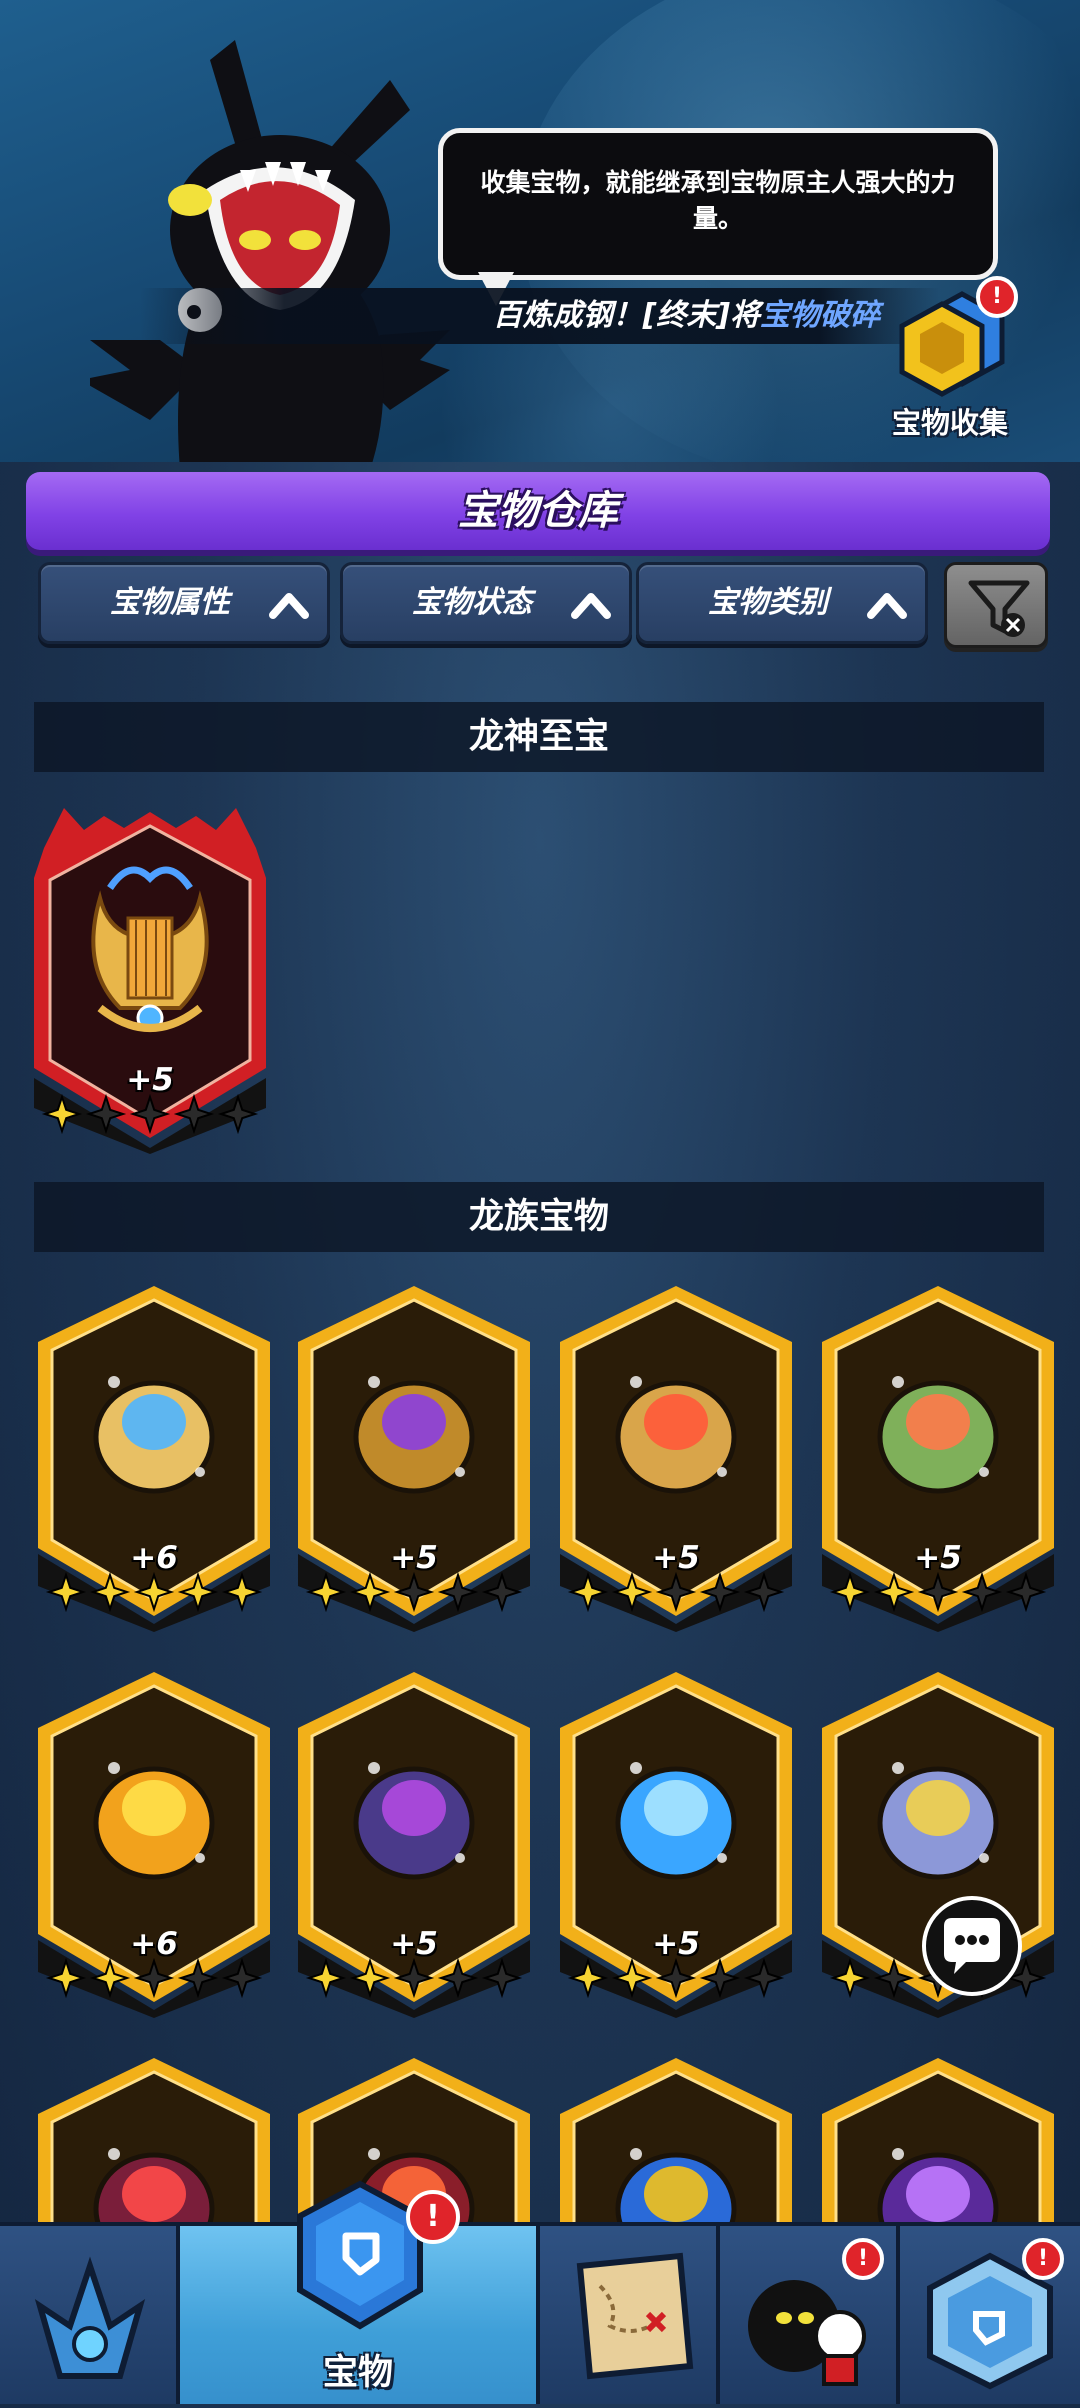 This screenshot has height=2408, width=1080. What do you see at coordinates (718, 200) in the screenshot?
I see `speech-text: 收集宝物，就能继承到宝物原主人强大的力量。` at bounding box center [718, 200].